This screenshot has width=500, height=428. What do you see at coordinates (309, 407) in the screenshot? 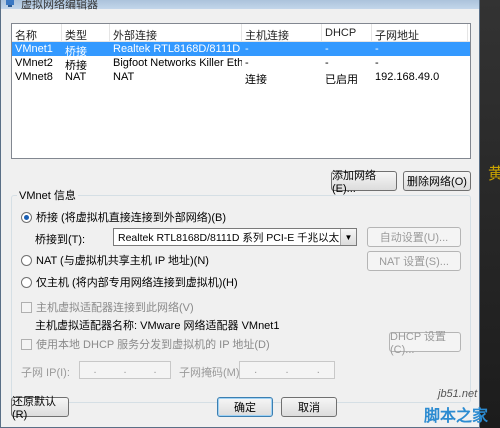
I see `cancel-button: 取消` at bounding box center [309, 407].